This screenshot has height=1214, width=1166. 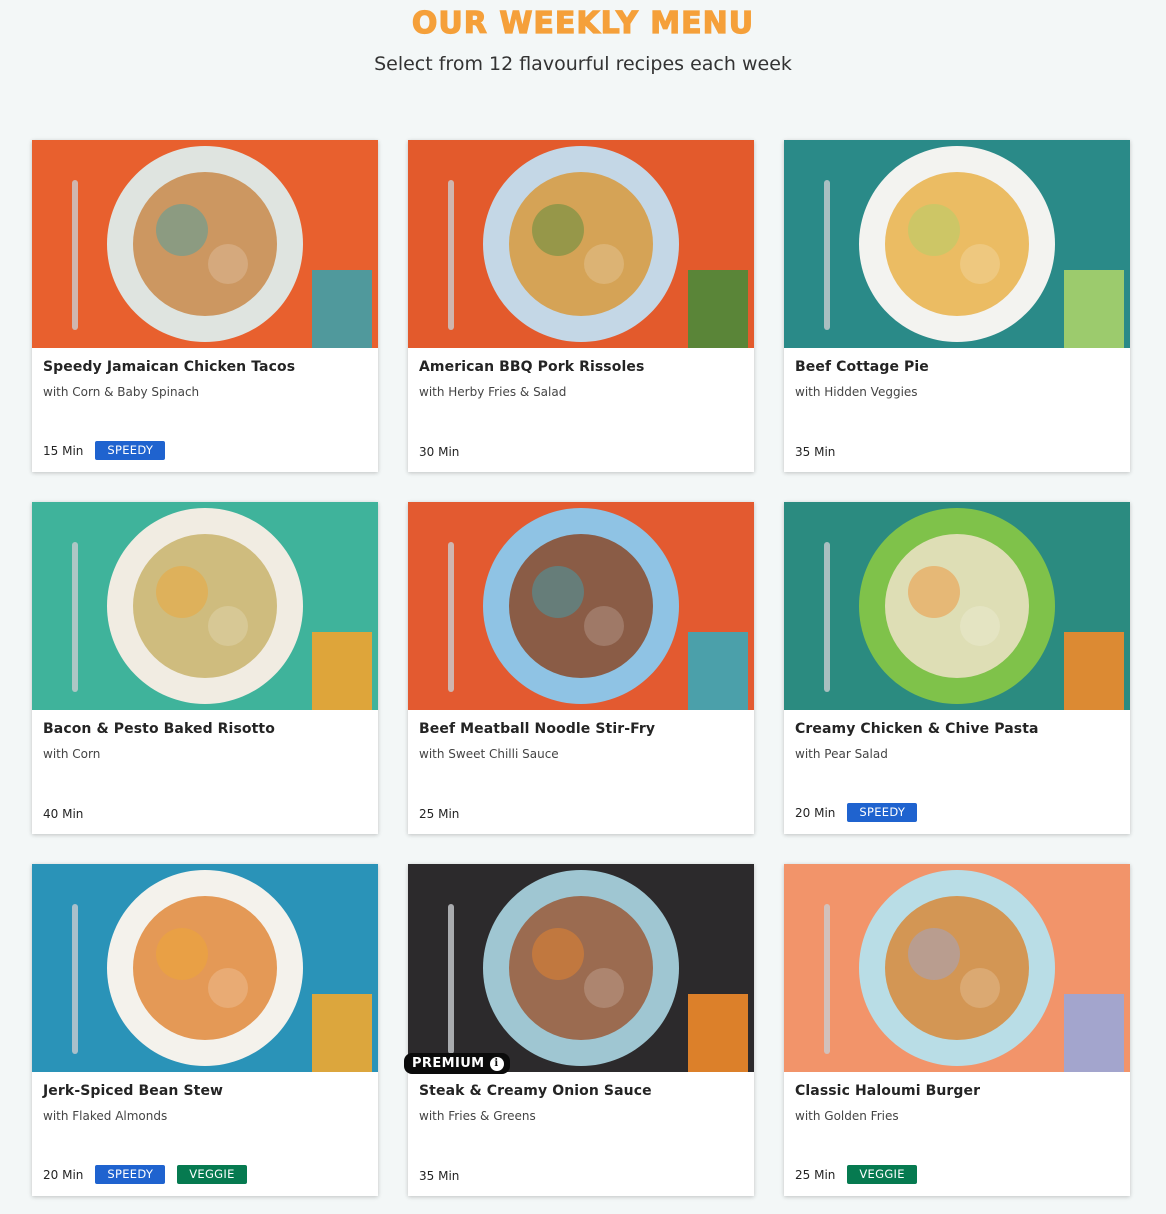 I want to click on recipe-meta: 20 Min SPEEDY, so click(x=862, y=812).